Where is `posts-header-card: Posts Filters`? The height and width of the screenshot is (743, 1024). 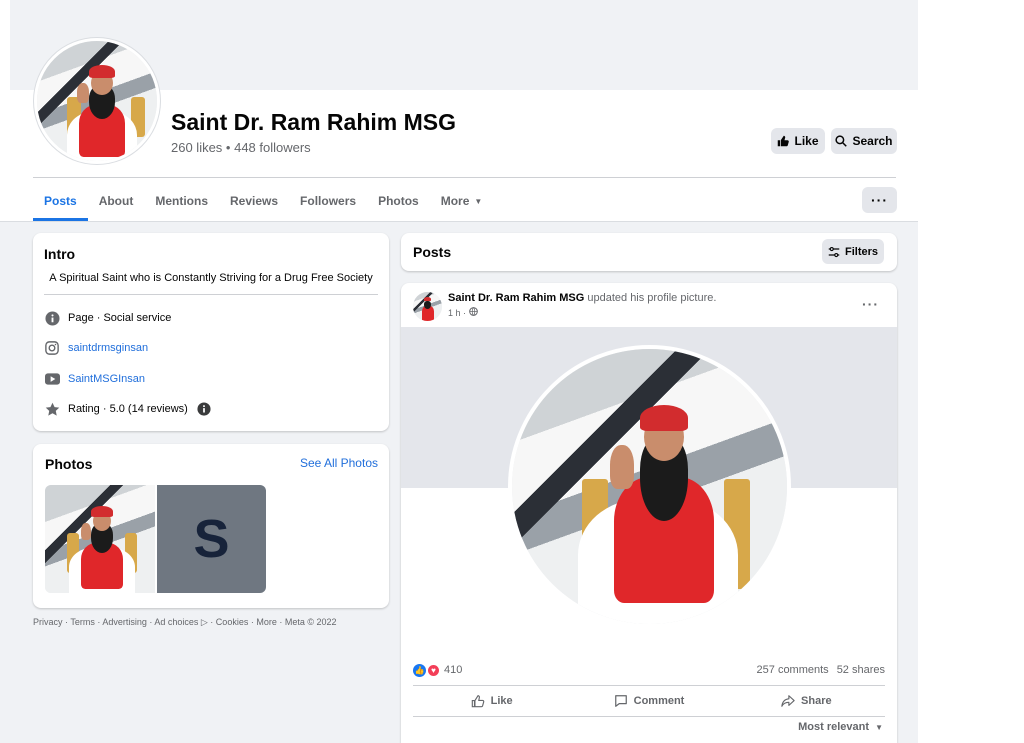
posts-header-card: Posts Filters is located at coordinates (649, 252).